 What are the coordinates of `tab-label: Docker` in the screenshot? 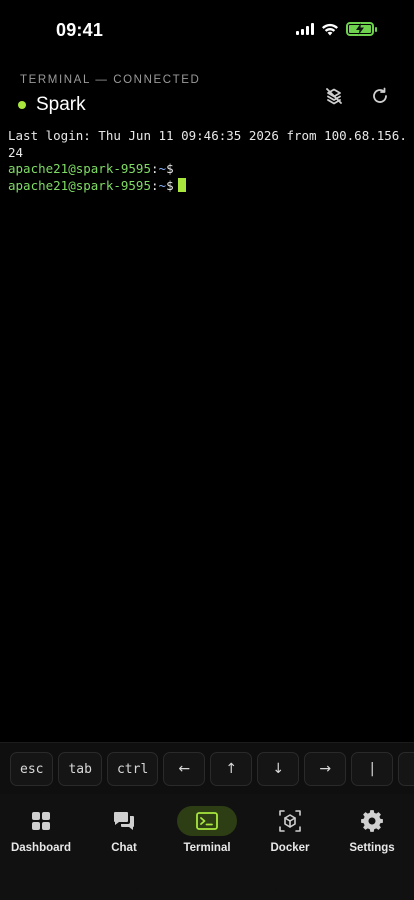 It's located at (290, 848).